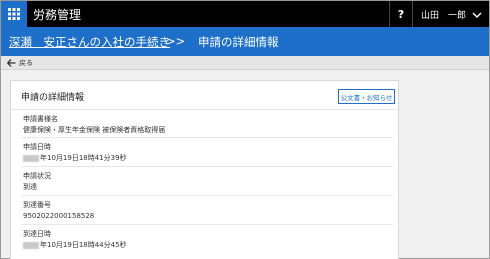  I want to click on top-bar: 労務管理 ? 山田 一郎, so click(245, 14).